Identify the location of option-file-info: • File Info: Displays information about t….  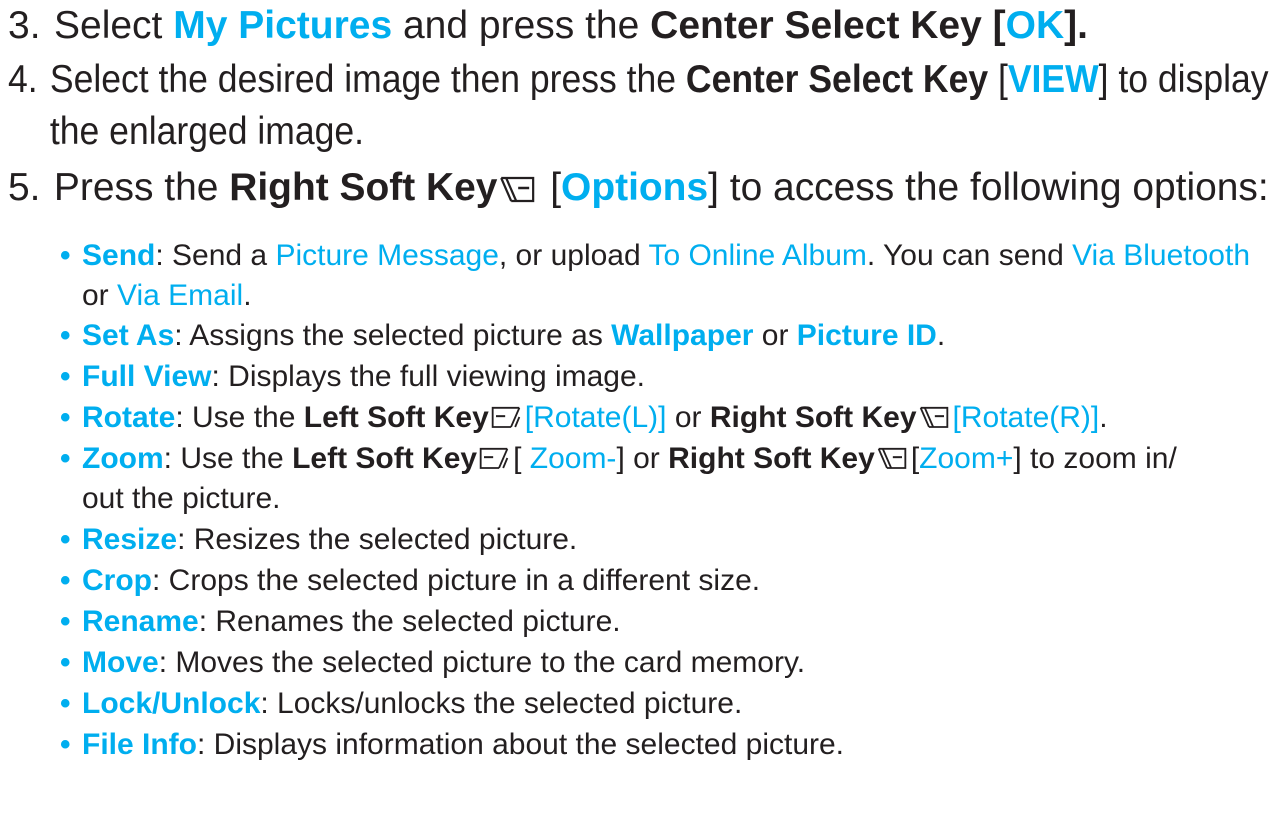
(664, 745).